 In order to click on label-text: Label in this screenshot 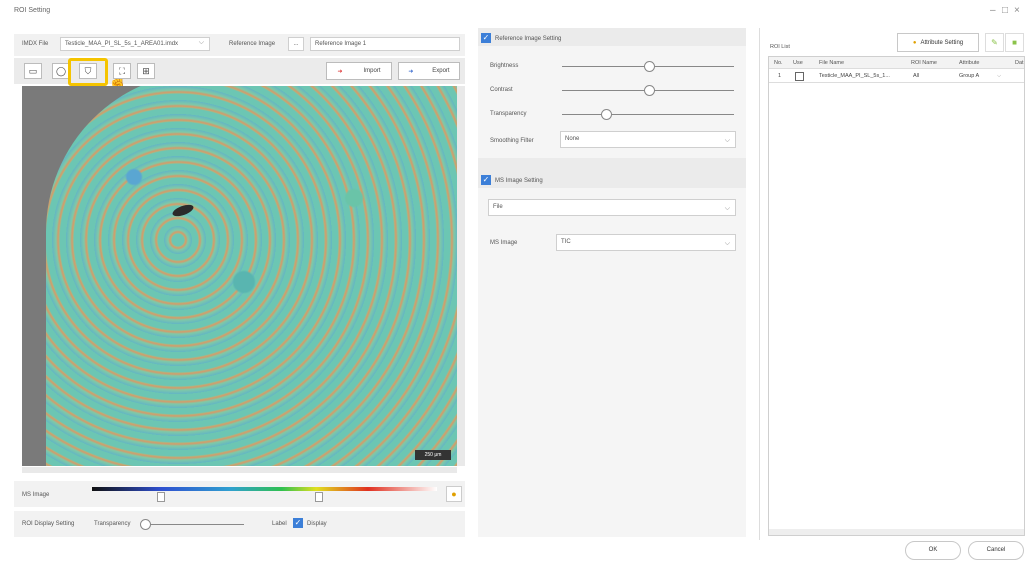, I will do `click(279, 524)`.